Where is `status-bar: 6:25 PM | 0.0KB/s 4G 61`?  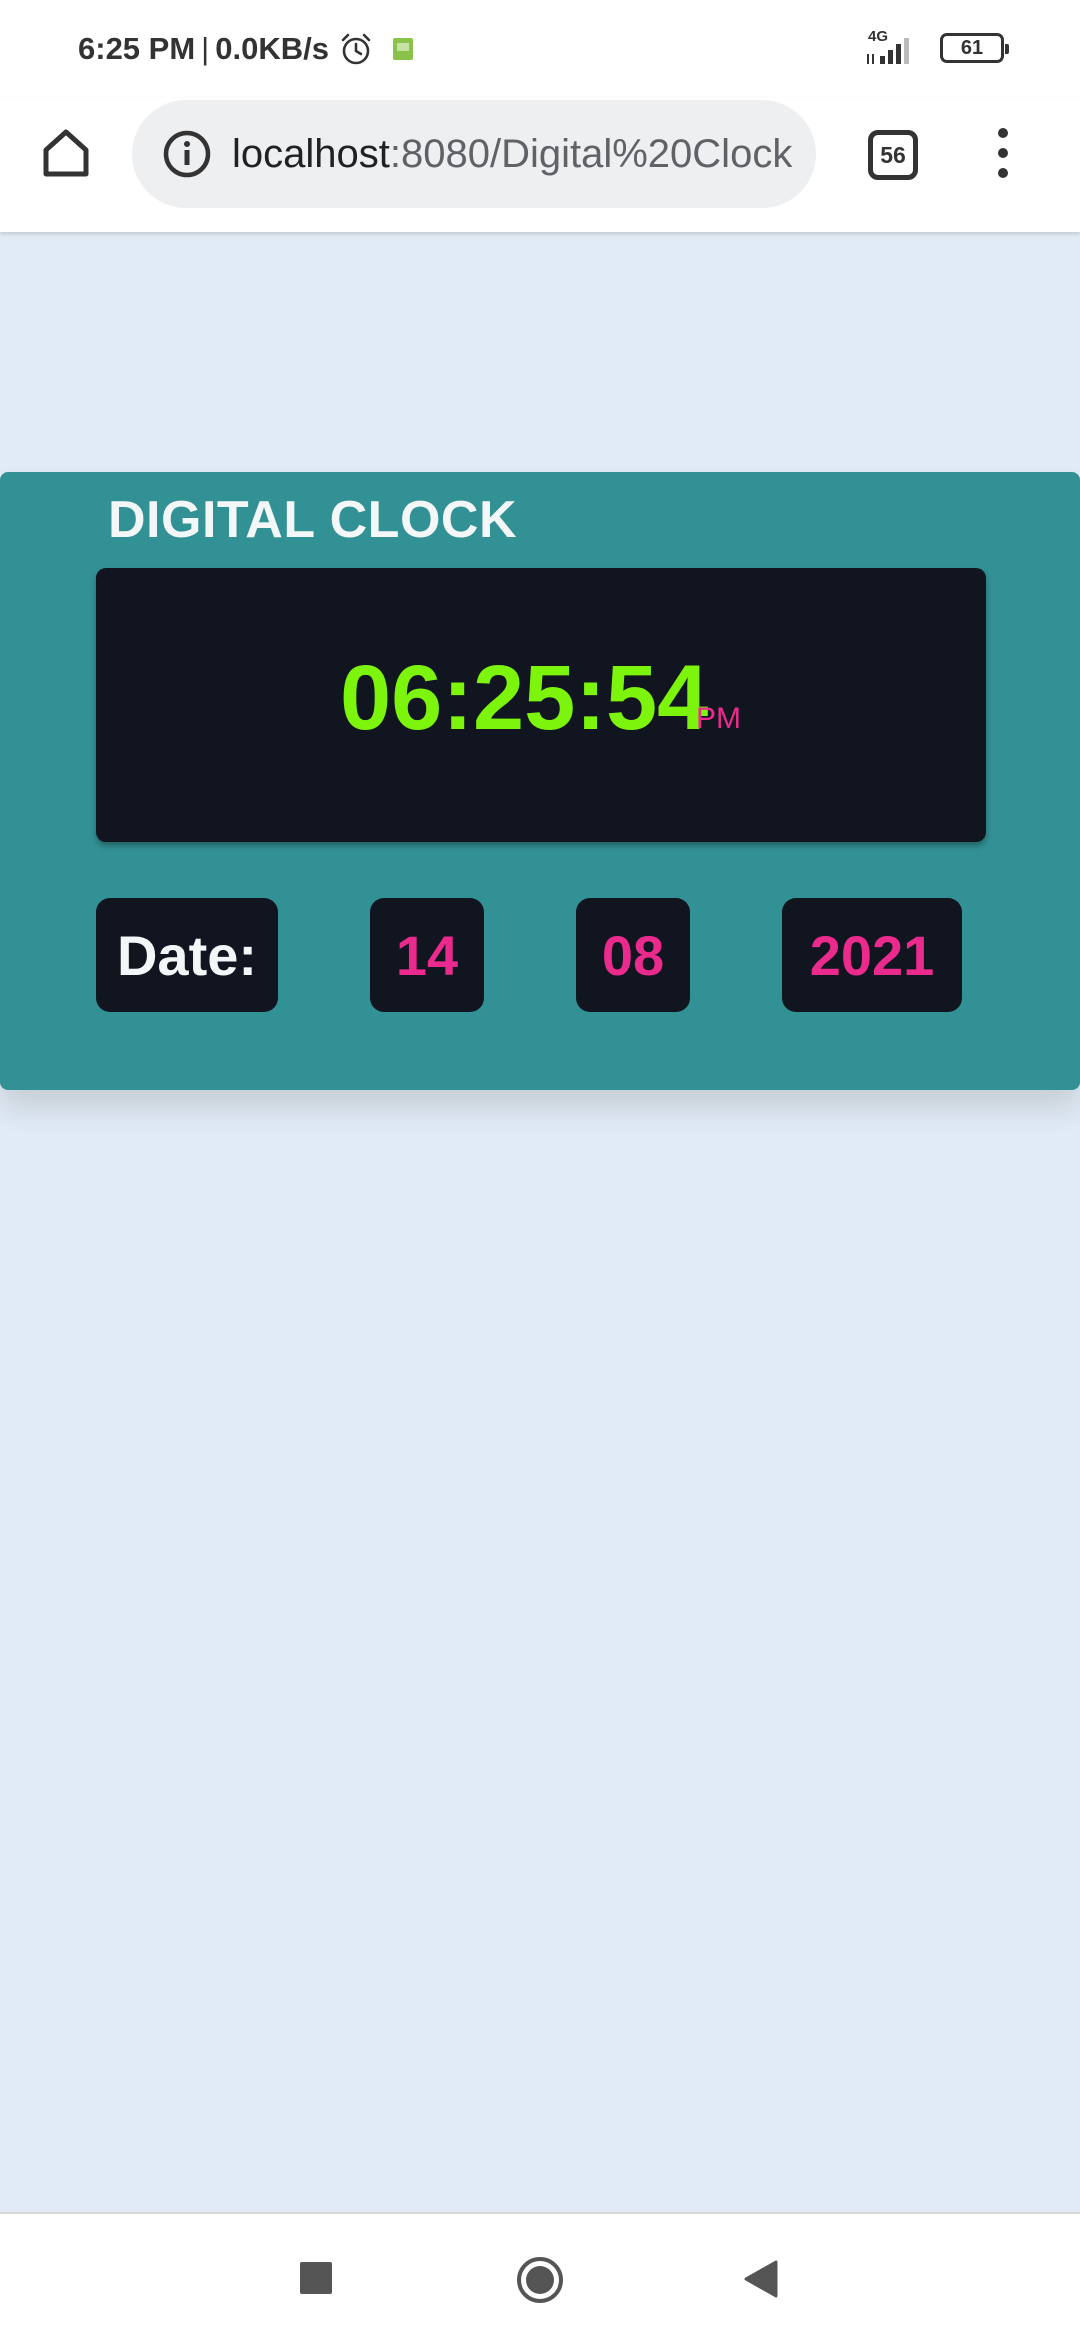 status-bar: 6:25 PM | 0.0KB/s 4G 61 is located at coordinates (540, 49).